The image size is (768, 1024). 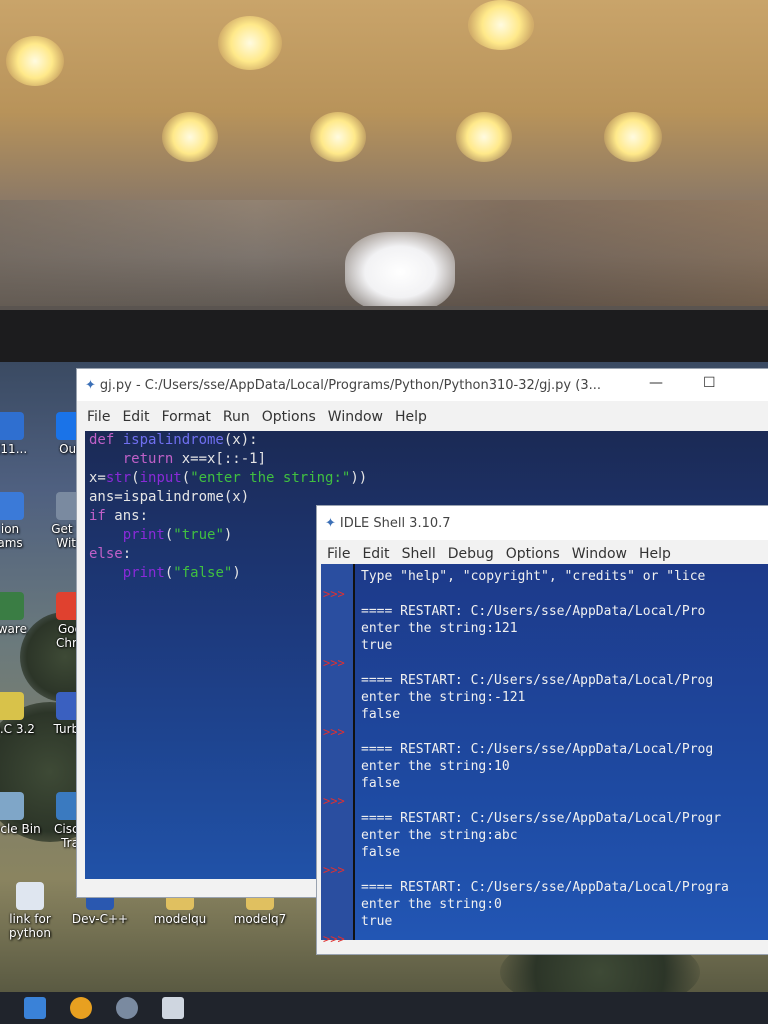 What do you see at coordinates (439, 628) in the screenshot?
I see `shell-input-line: enter the string:121` at bounding box center [439, 628].